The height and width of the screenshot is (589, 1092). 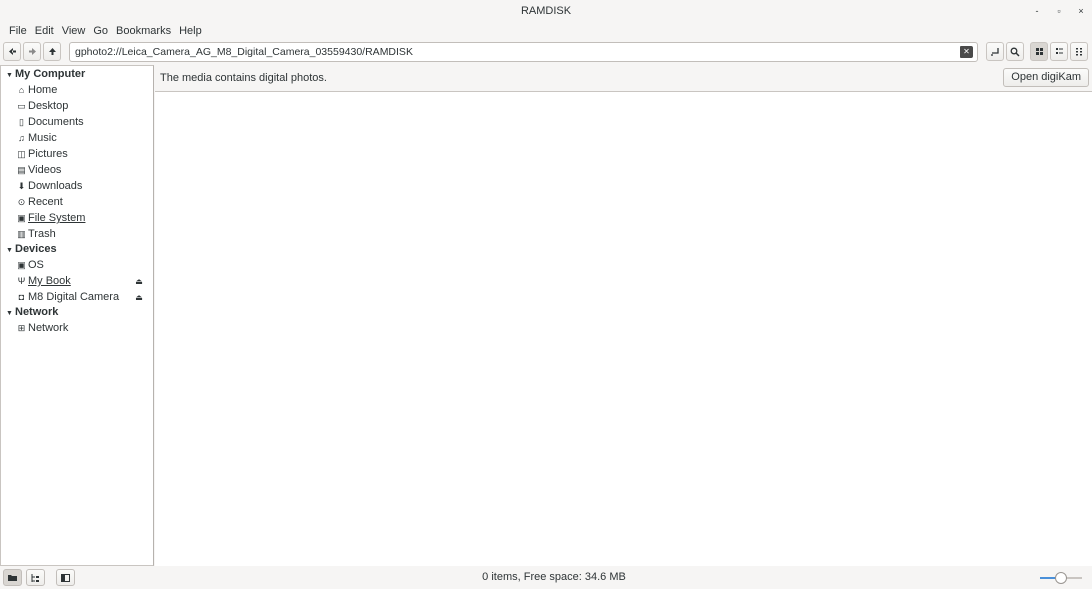 What do you see at coordinates (21, 202) in the screenshot?
I see `recent-icon: ⊙` at bounding box center [21, 202].